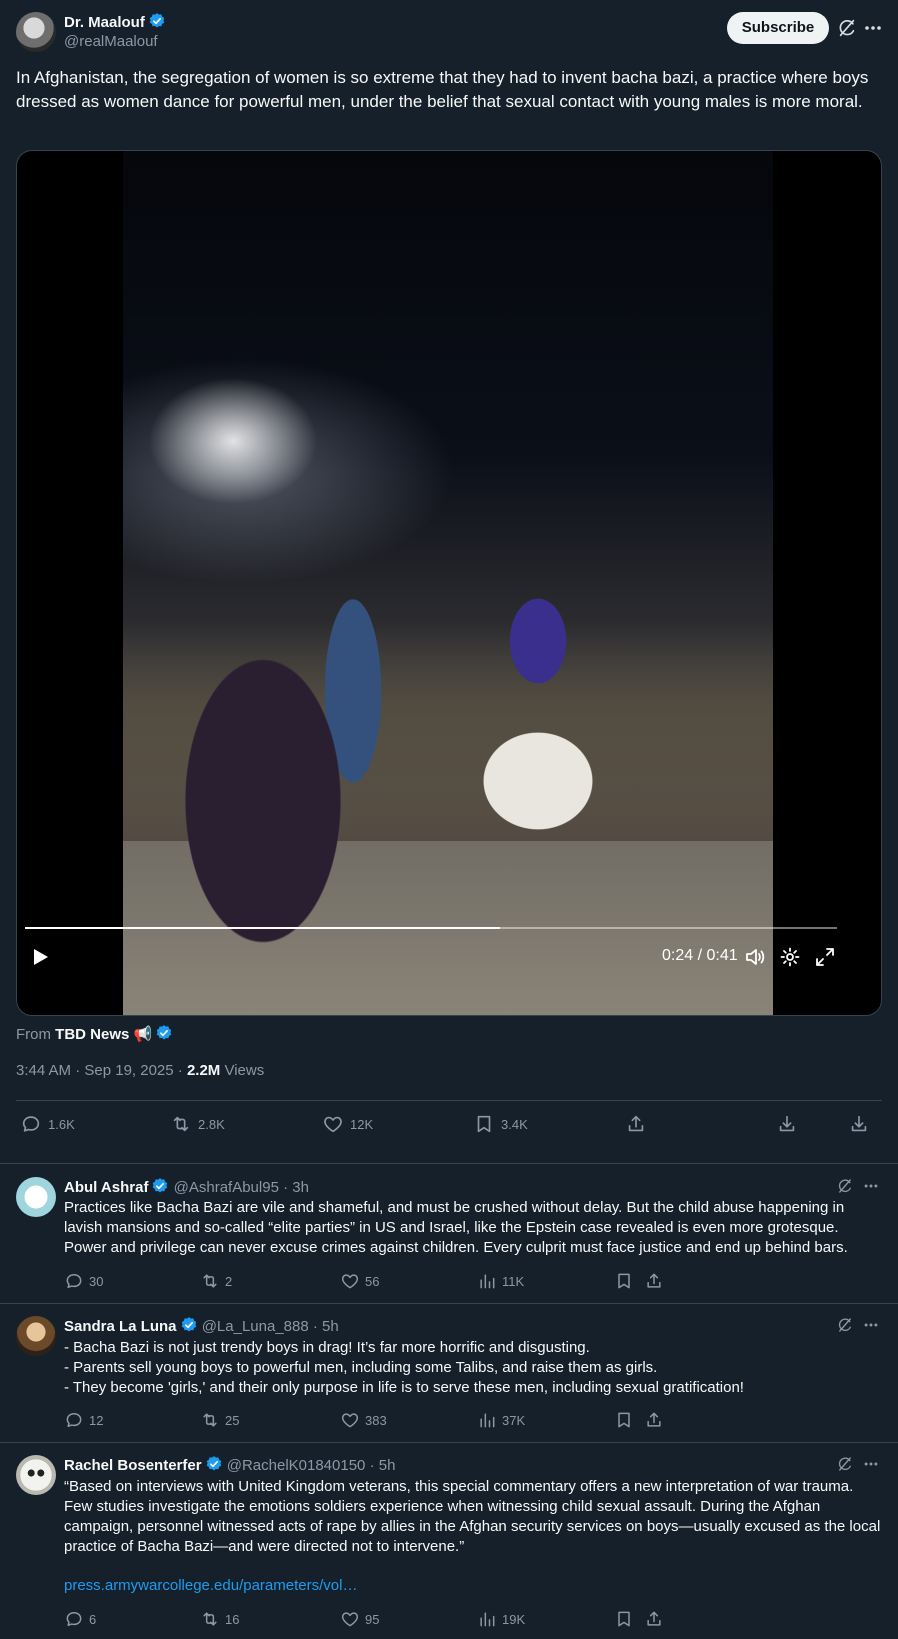  I want to click on reply-author-handle: @RachelK01840150, so click(296, 1465).